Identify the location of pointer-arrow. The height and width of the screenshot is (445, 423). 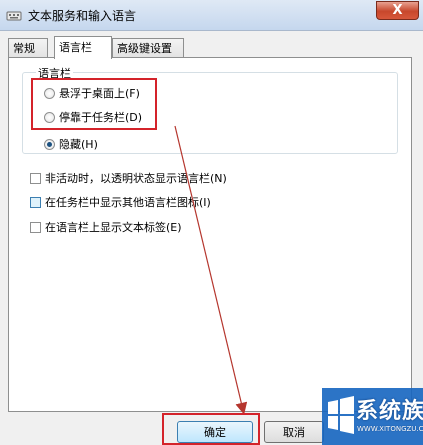
(211, 270).